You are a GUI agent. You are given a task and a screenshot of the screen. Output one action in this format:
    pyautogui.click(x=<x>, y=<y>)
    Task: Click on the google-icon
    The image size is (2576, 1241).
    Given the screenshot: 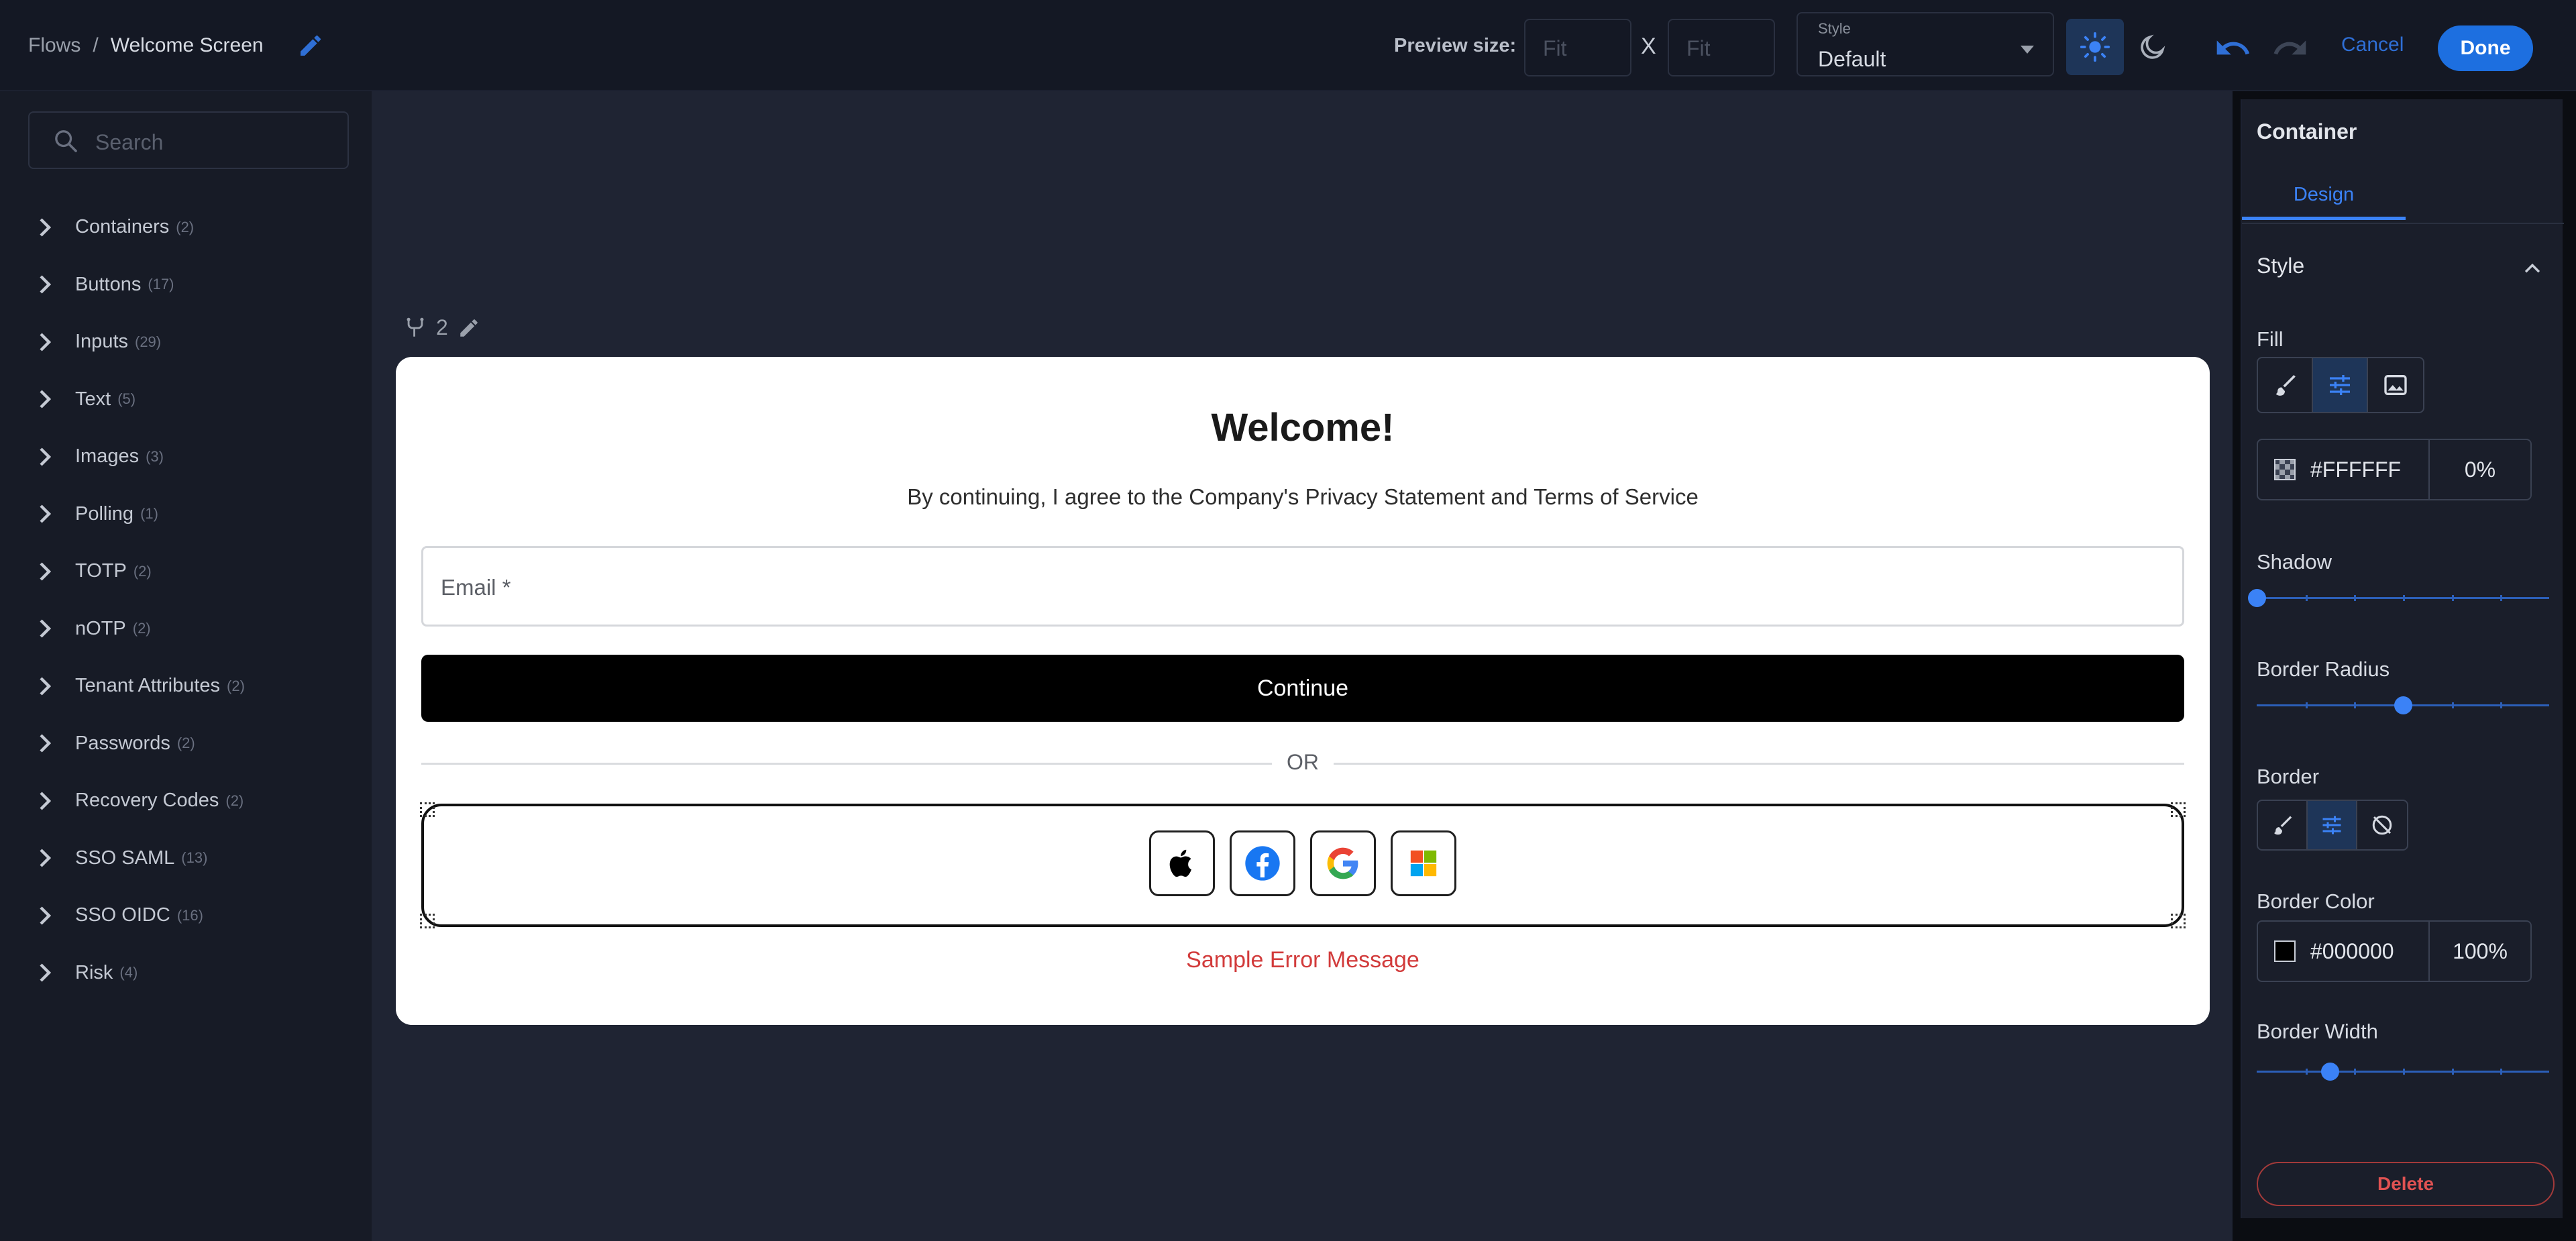 What is the action you would take?
    pyautogui.click(x=1342, y=863)
    